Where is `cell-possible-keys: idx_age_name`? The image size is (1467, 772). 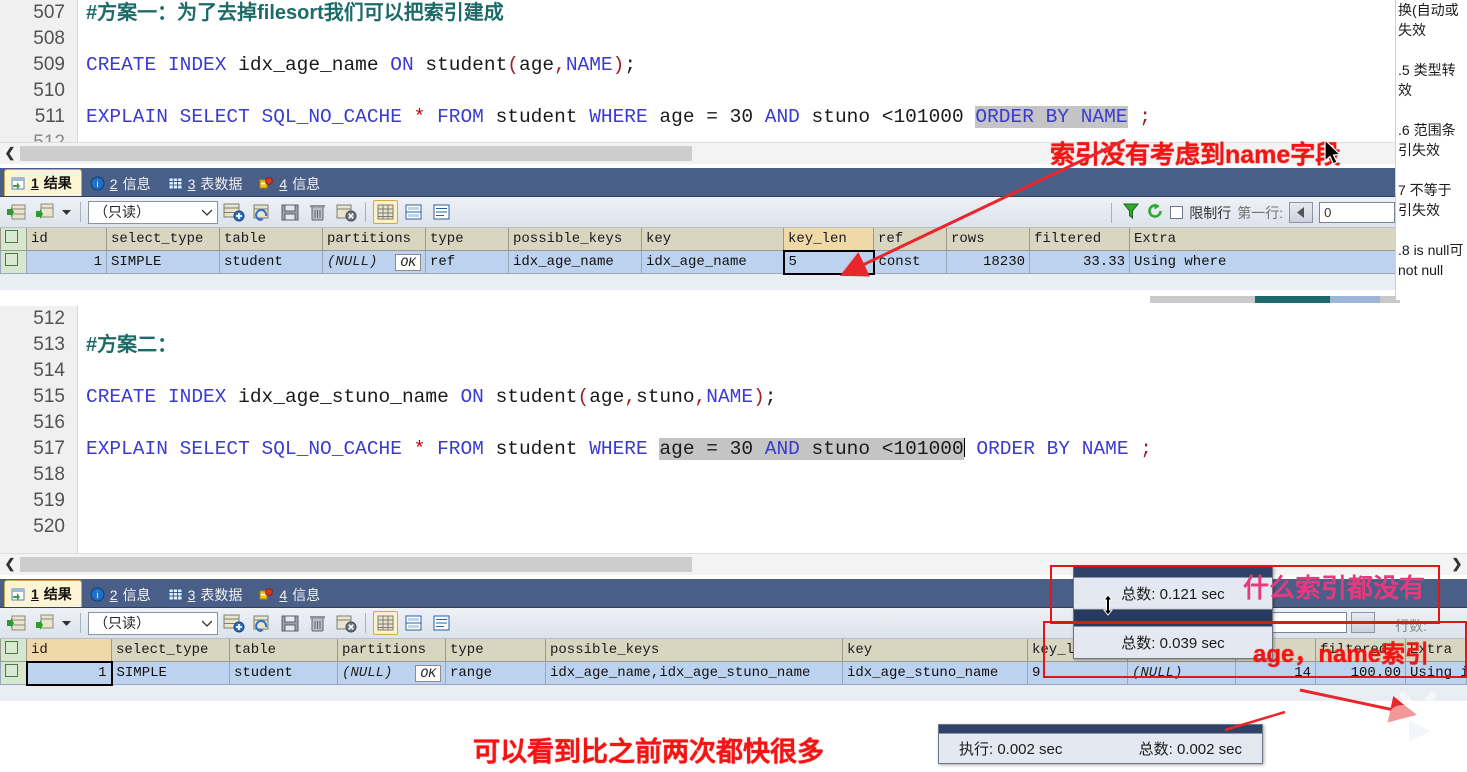 cell-possible-keys: idx_age_name is located at coordinates (575, 262).